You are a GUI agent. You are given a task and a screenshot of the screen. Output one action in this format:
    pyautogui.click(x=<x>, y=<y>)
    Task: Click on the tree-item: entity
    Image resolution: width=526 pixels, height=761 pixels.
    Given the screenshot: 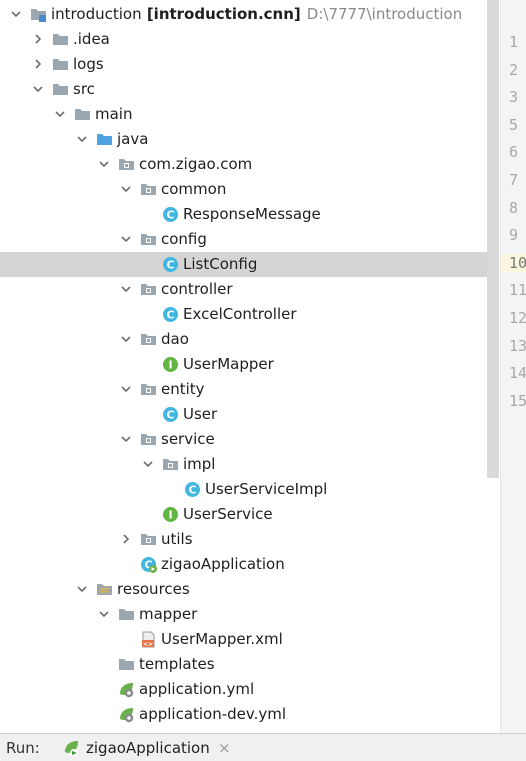 What is the action you would take?
    pyautogui.click(x=243, y=389)
    